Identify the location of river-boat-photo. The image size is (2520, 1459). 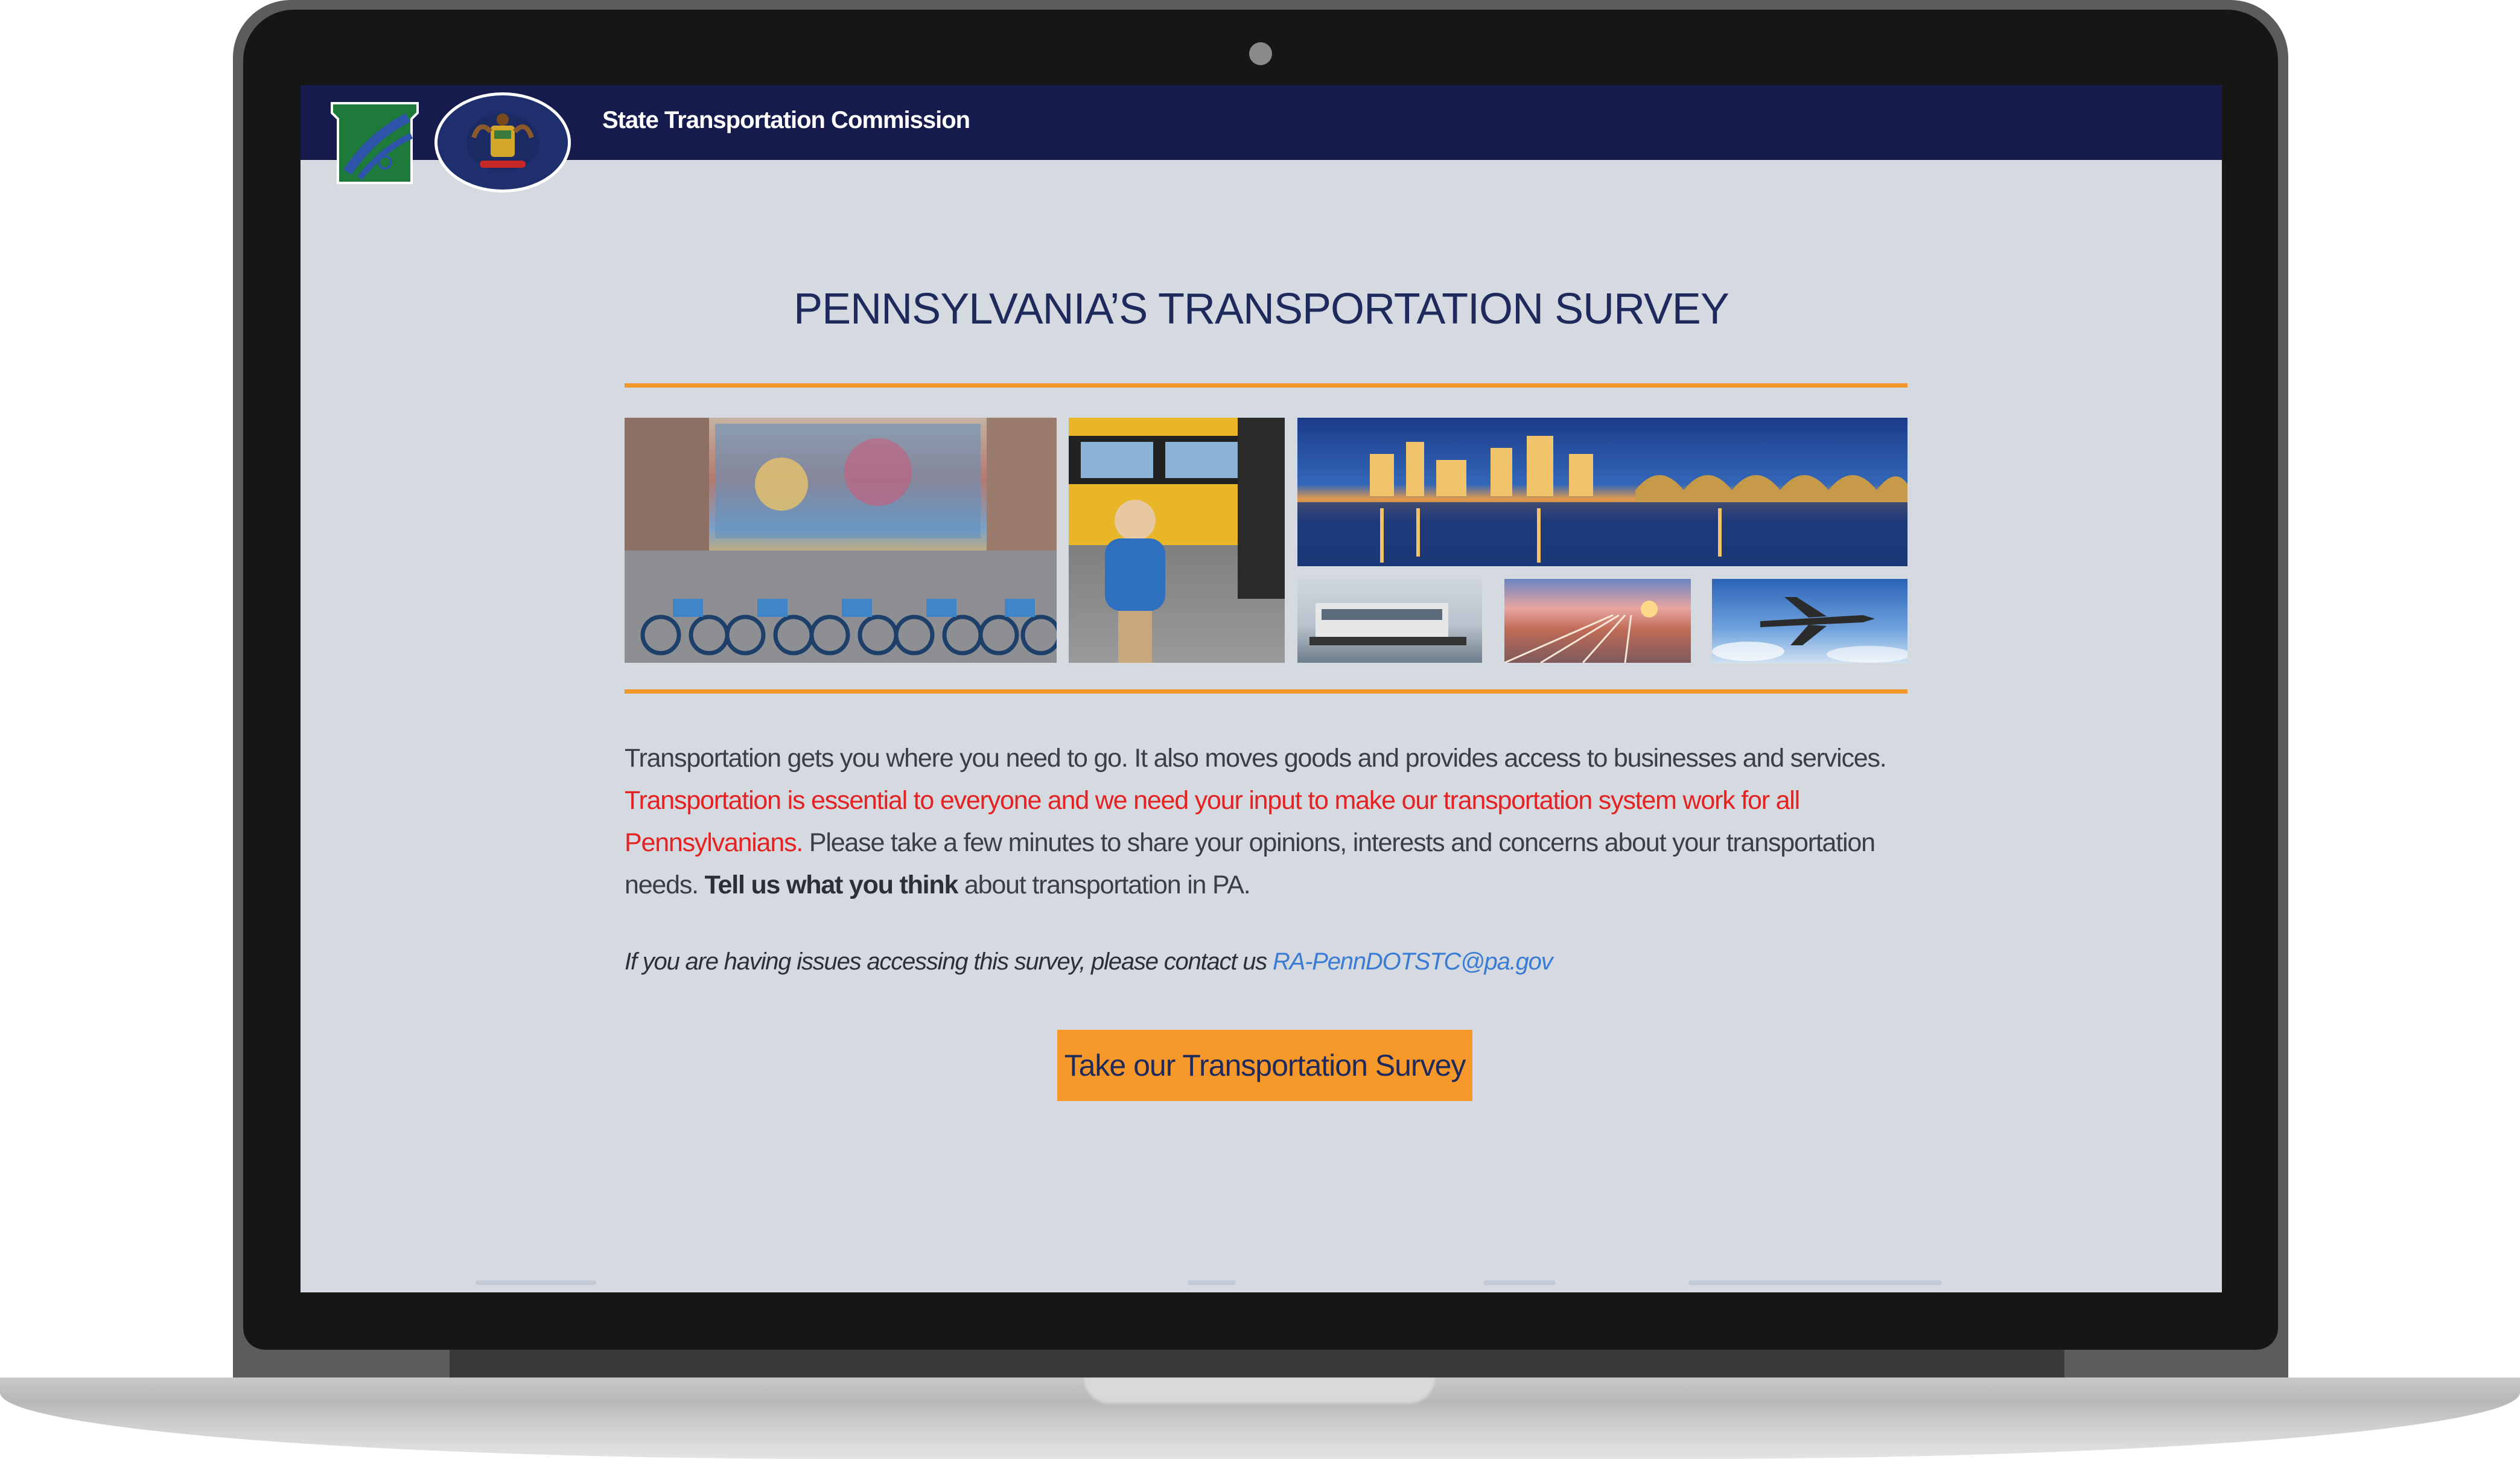
(1390, 621).